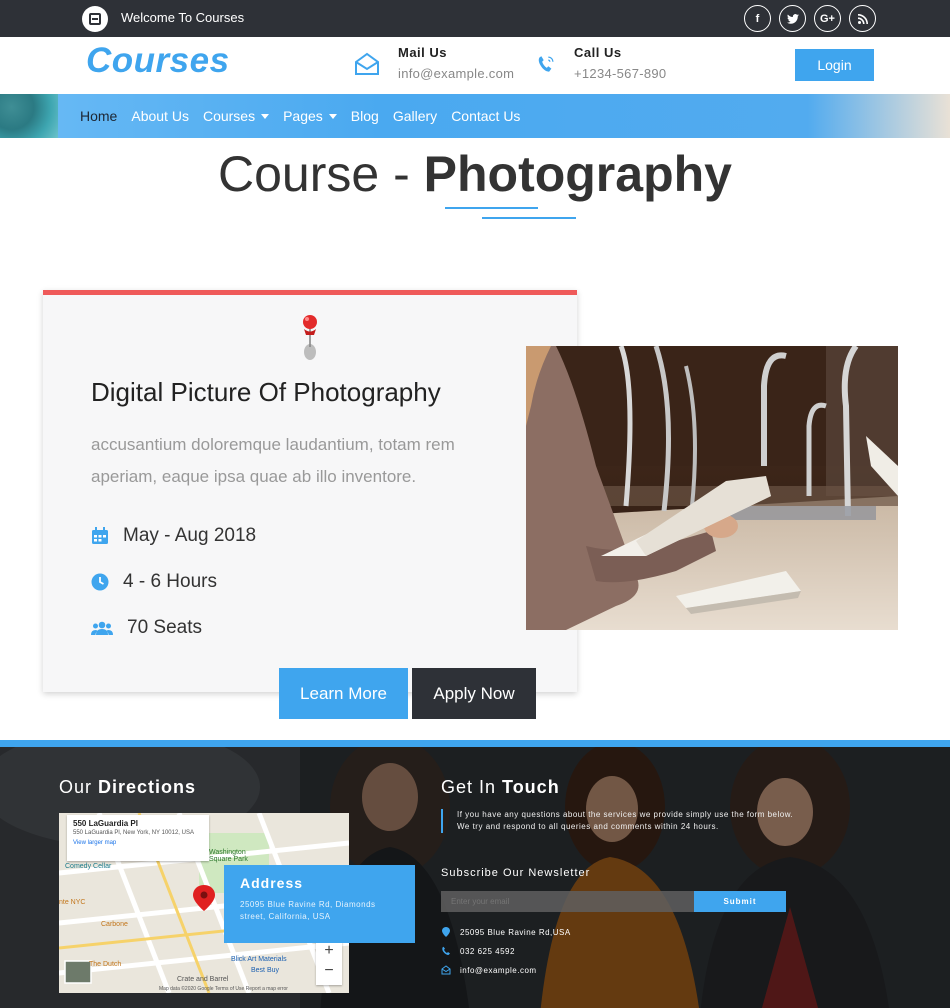 The height and width of the screenshot is (1008, 950). What do you see at coordinates (485, 116) in the screenshot?
I see `nav-item-contact-us: Contact Us` at bounding box center [485, 116].